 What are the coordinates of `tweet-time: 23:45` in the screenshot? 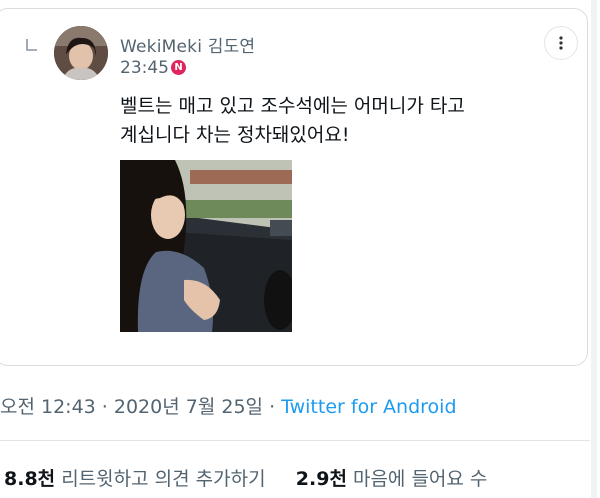 It's located at (144, 68).